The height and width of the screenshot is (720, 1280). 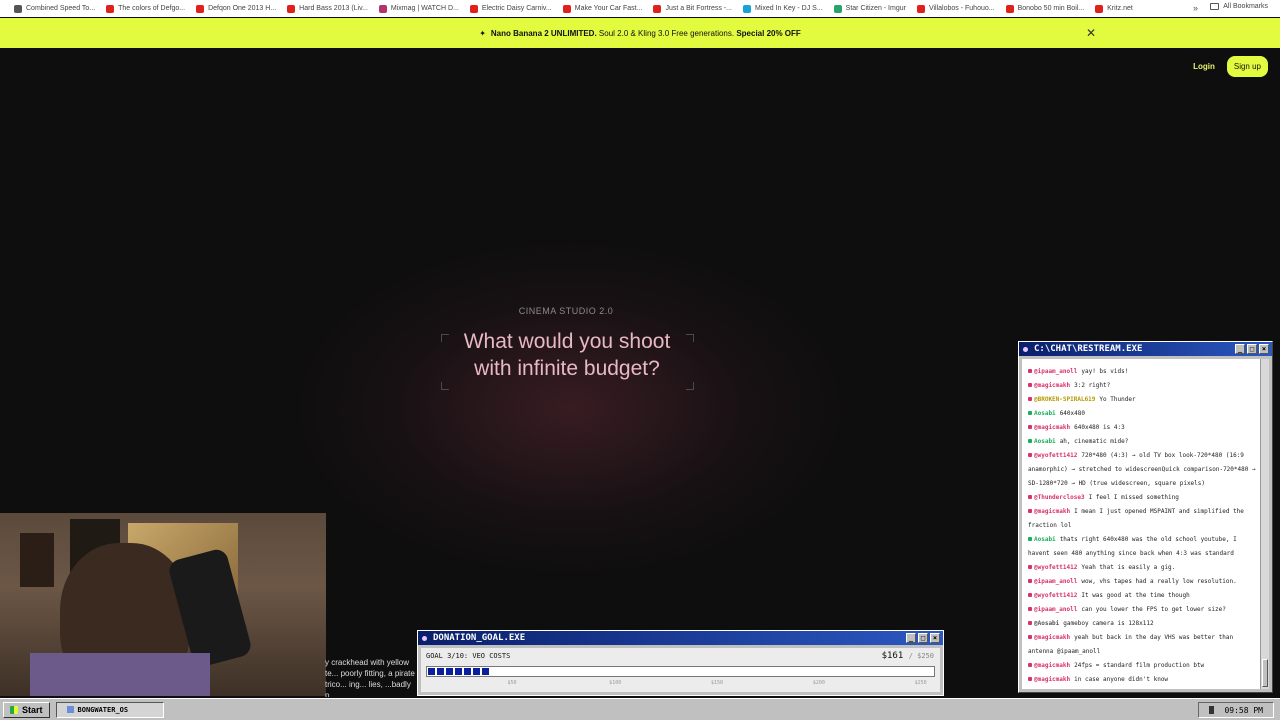 What do you see at coordinates (1064, 399) in the screenshot?
I see `chat-username: @BROKEN-SPIRAL619` at bounding box center [1064, 399].